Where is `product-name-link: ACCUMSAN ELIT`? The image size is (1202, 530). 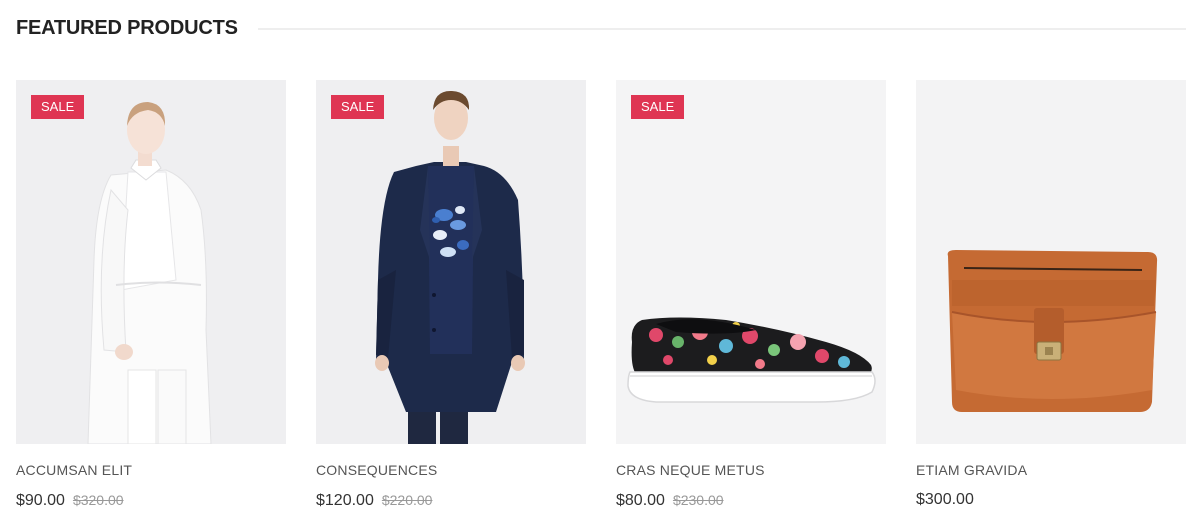 product-name-link: ACCUMSAN ELIT is located at coordinates (151, 470).